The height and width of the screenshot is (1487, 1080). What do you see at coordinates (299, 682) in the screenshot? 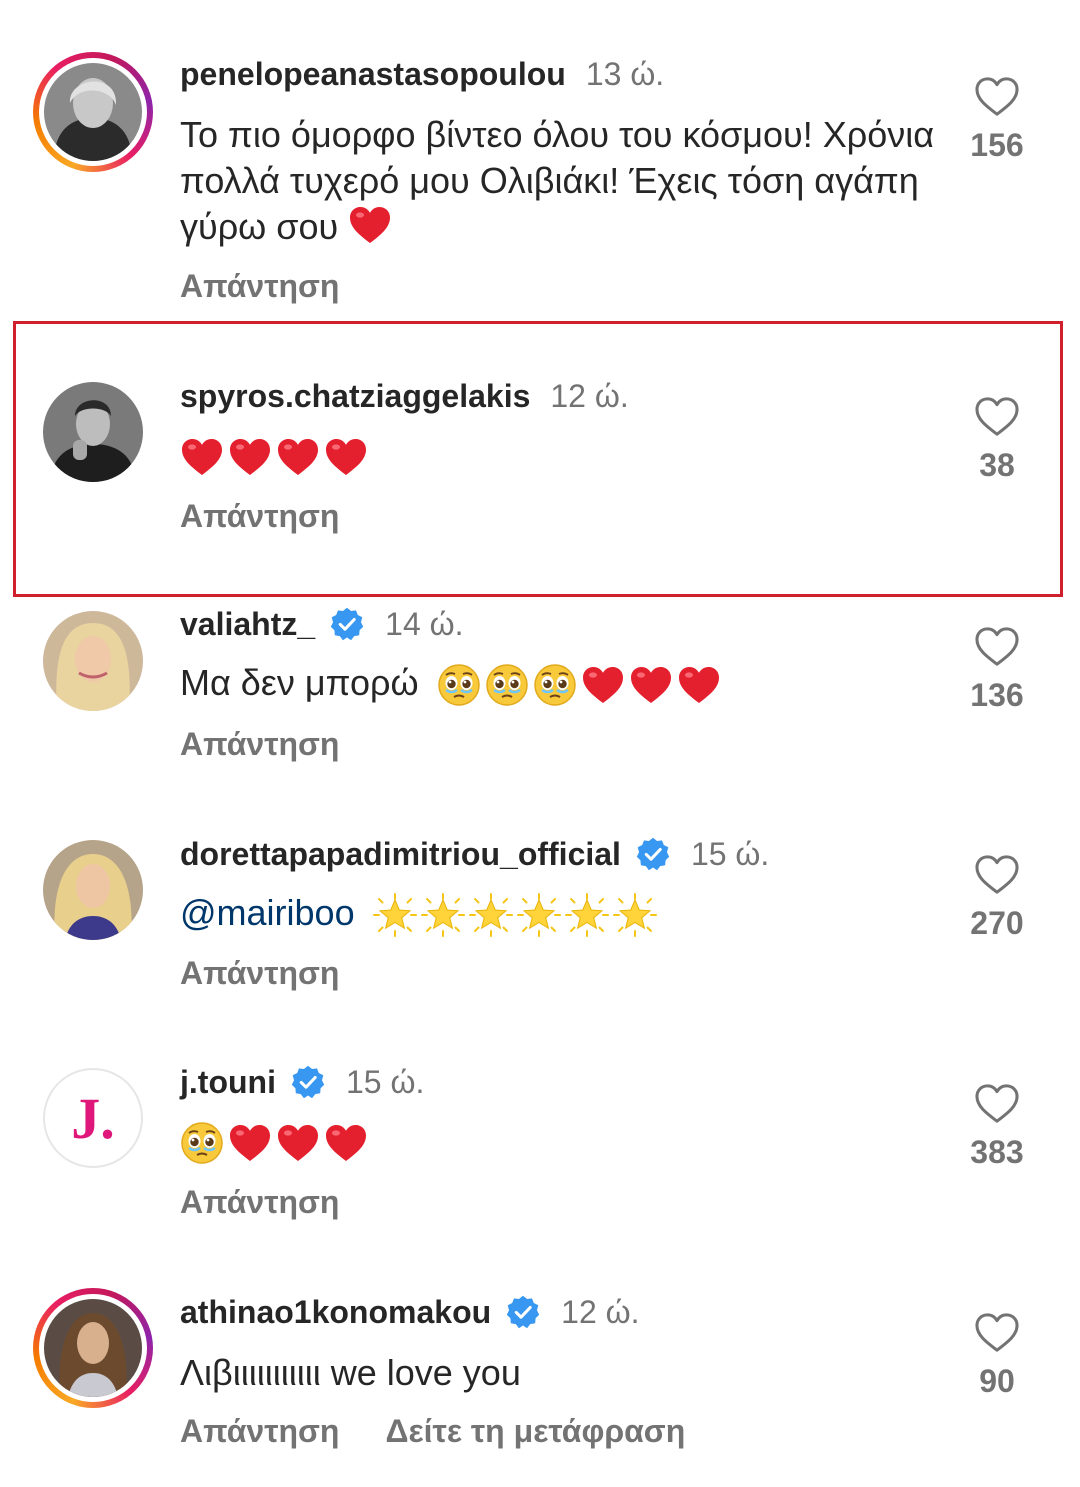
I see `comment-text: Μα δεν μπορώ` at bounding box center [299, 682].